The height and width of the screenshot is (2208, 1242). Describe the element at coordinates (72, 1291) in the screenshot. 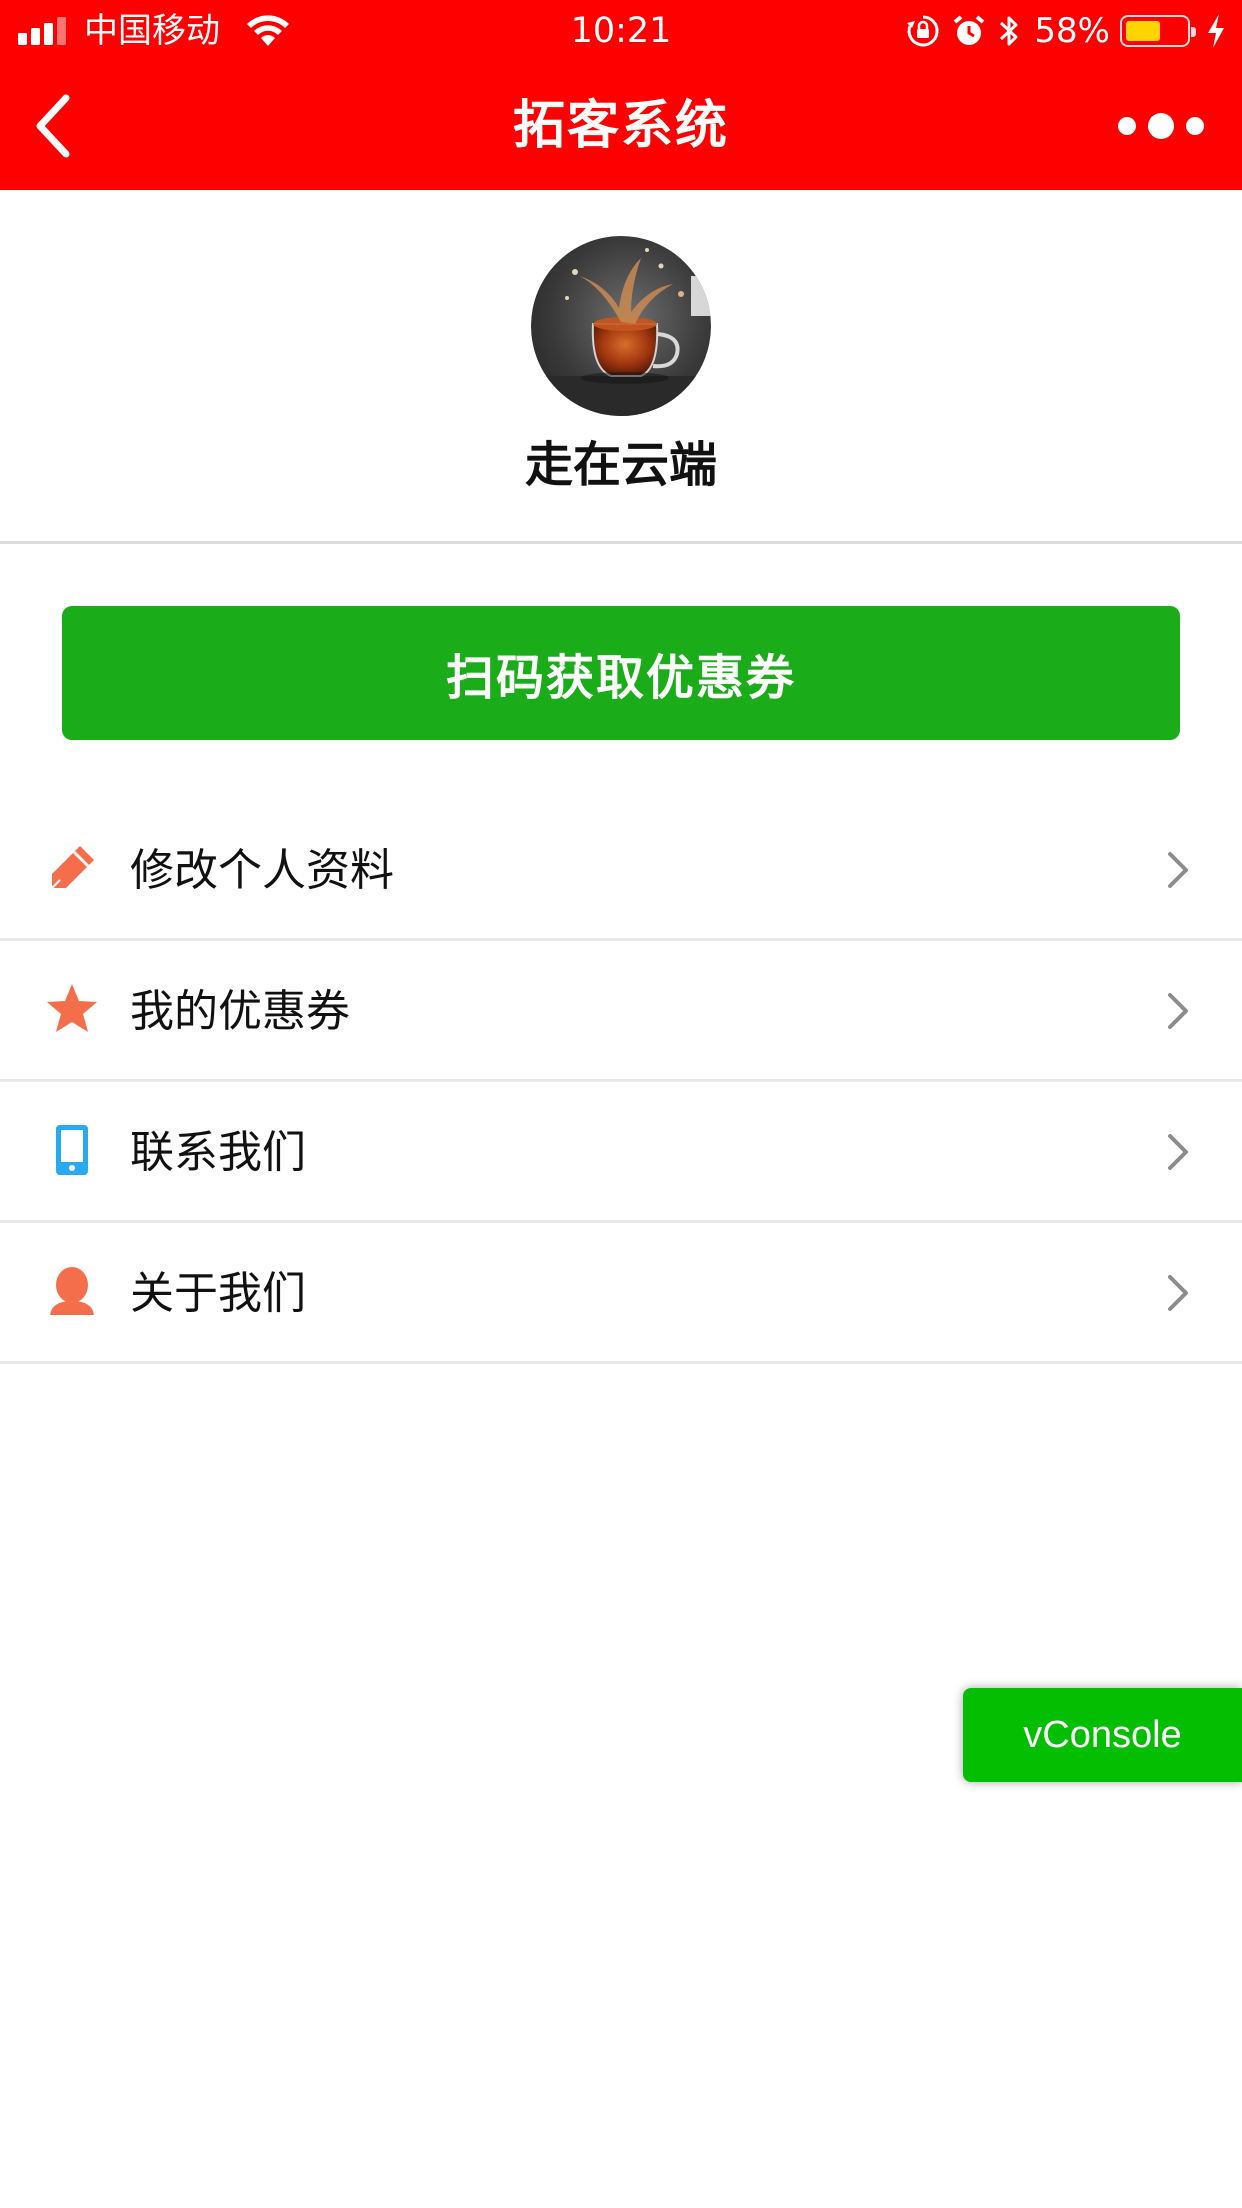

I see `person-icon` at that location.